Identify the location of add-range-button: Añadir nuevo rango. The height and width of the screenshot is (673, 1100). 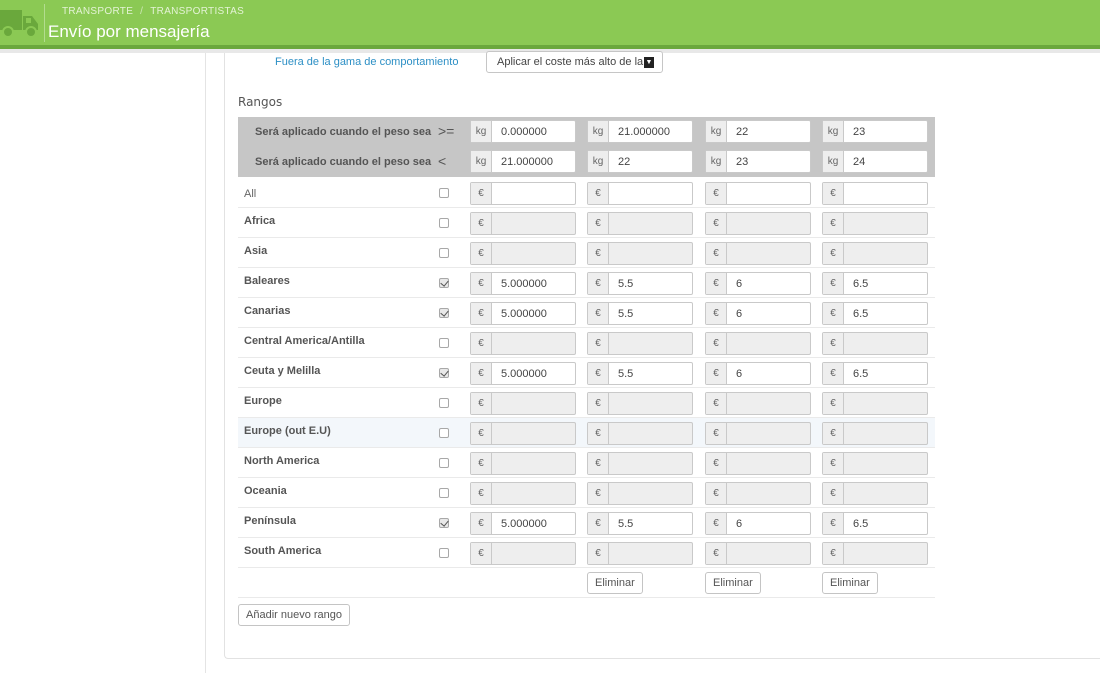
(294, 615).